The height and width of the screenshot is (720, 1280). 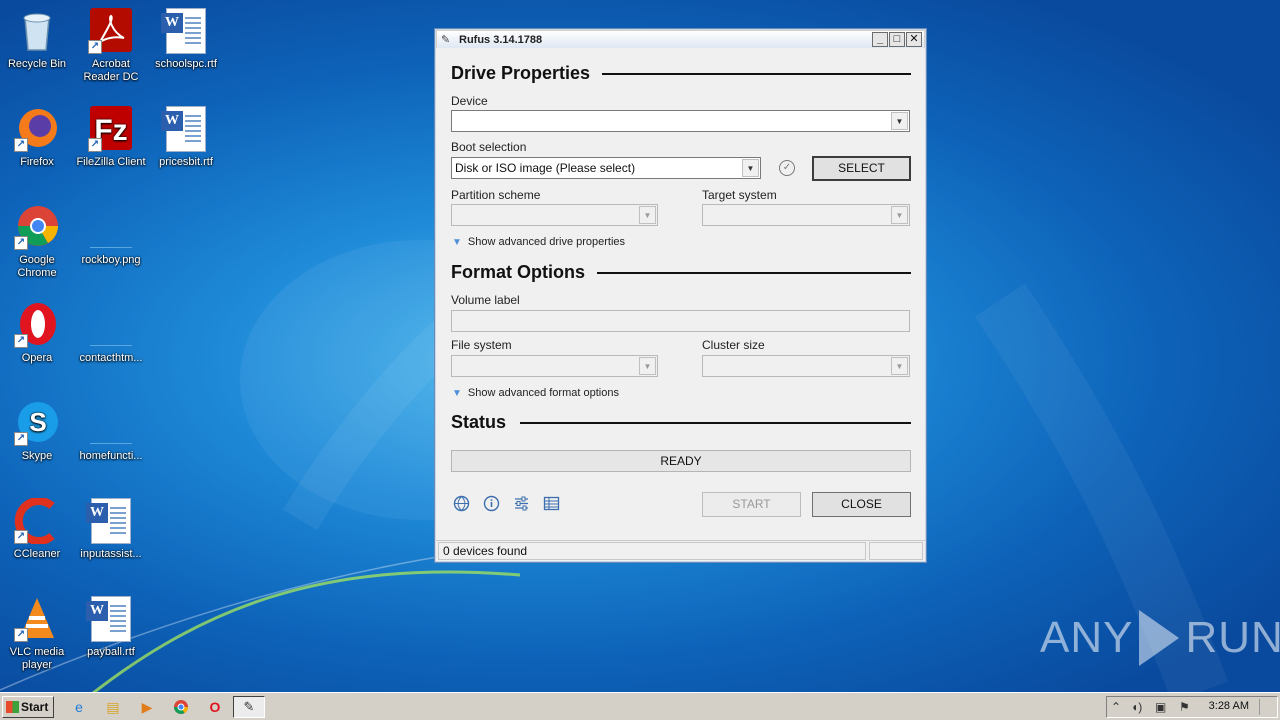 I want to click on progress-bar: READY, so click(x=681, y=461).